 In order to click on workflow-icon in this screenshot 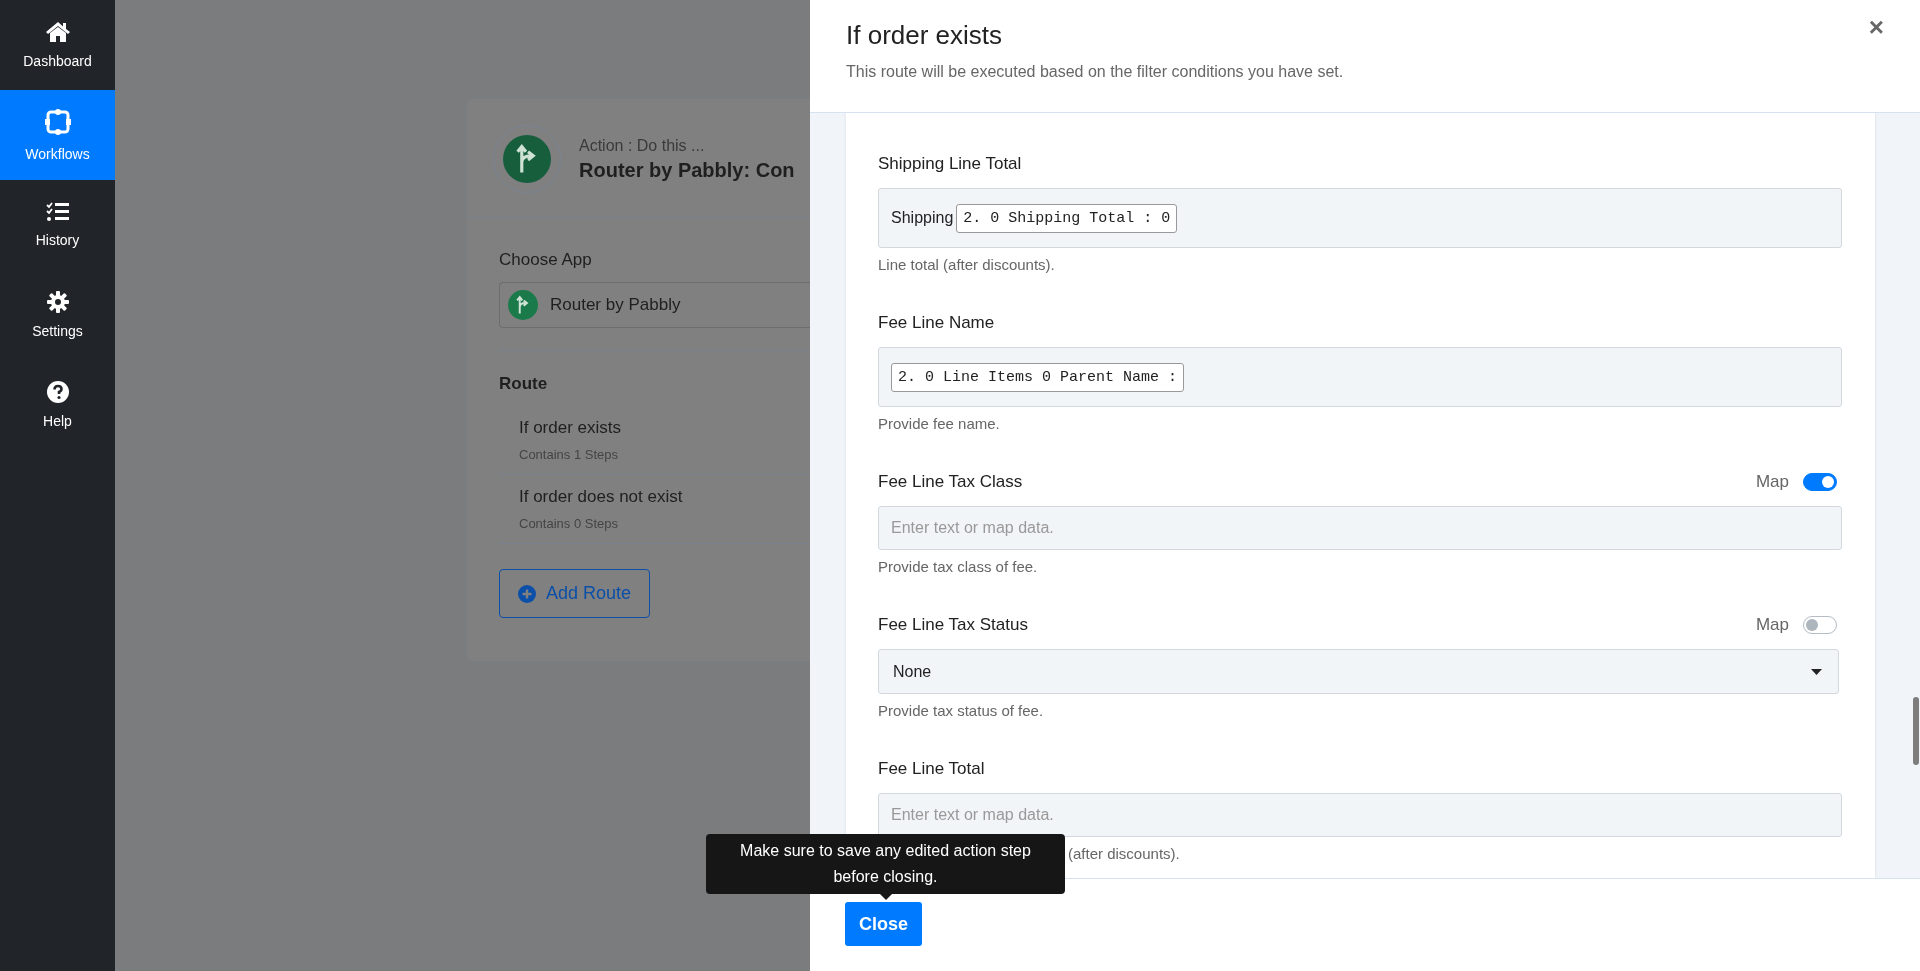, I will do `click(57, 122)`.